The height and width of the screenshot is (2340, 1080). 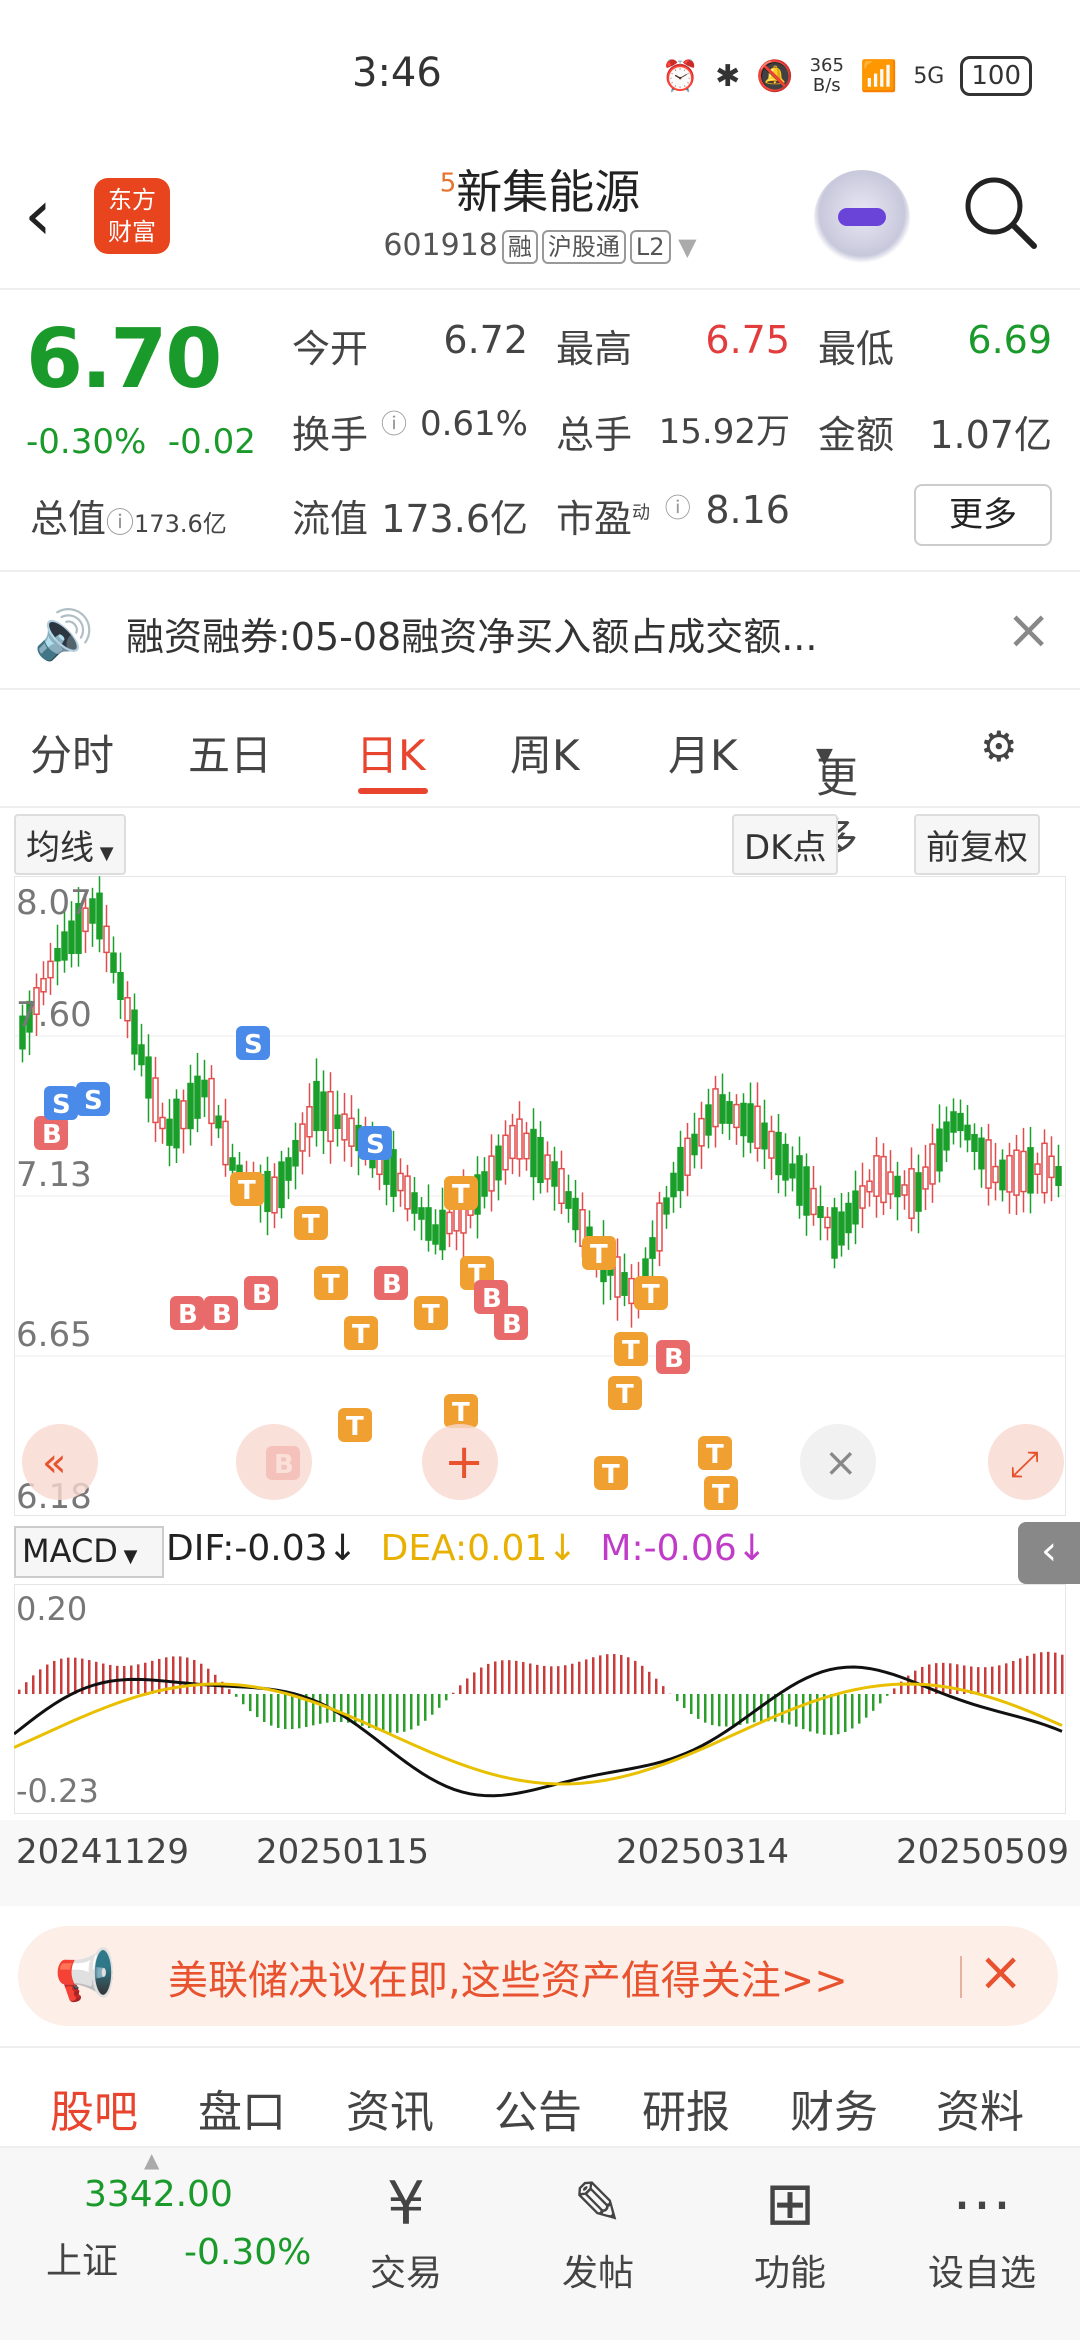 I want to click on macd-header: MACD ▼ DIF:-0.03↓ DEA:0.01↓ M:-0.06↓ ‹, so click(x=547, y=1553).